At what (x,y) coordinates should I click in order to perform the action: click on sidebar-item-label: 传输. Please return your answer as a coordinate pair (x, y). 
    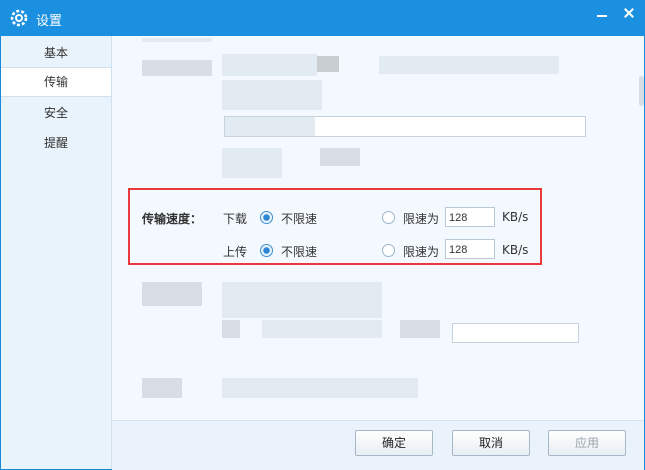
    Looking at the image, I should click on (55, 82).